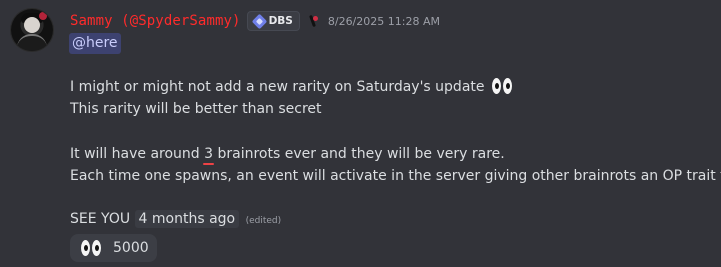 Image resolution: width=721 pixels, height=267 pixels. Describe the element at coordinates (280, 21) in the screenshot. I see `server-tag-label: DBS` at that location.